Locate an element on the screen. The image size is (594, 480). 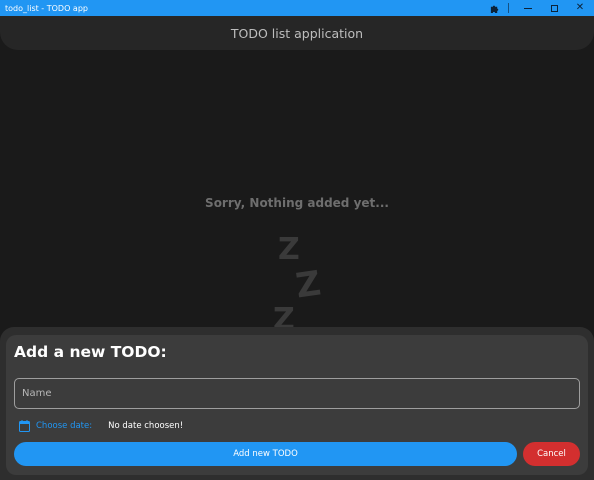
extension-button is located at coordinates (494, 8).